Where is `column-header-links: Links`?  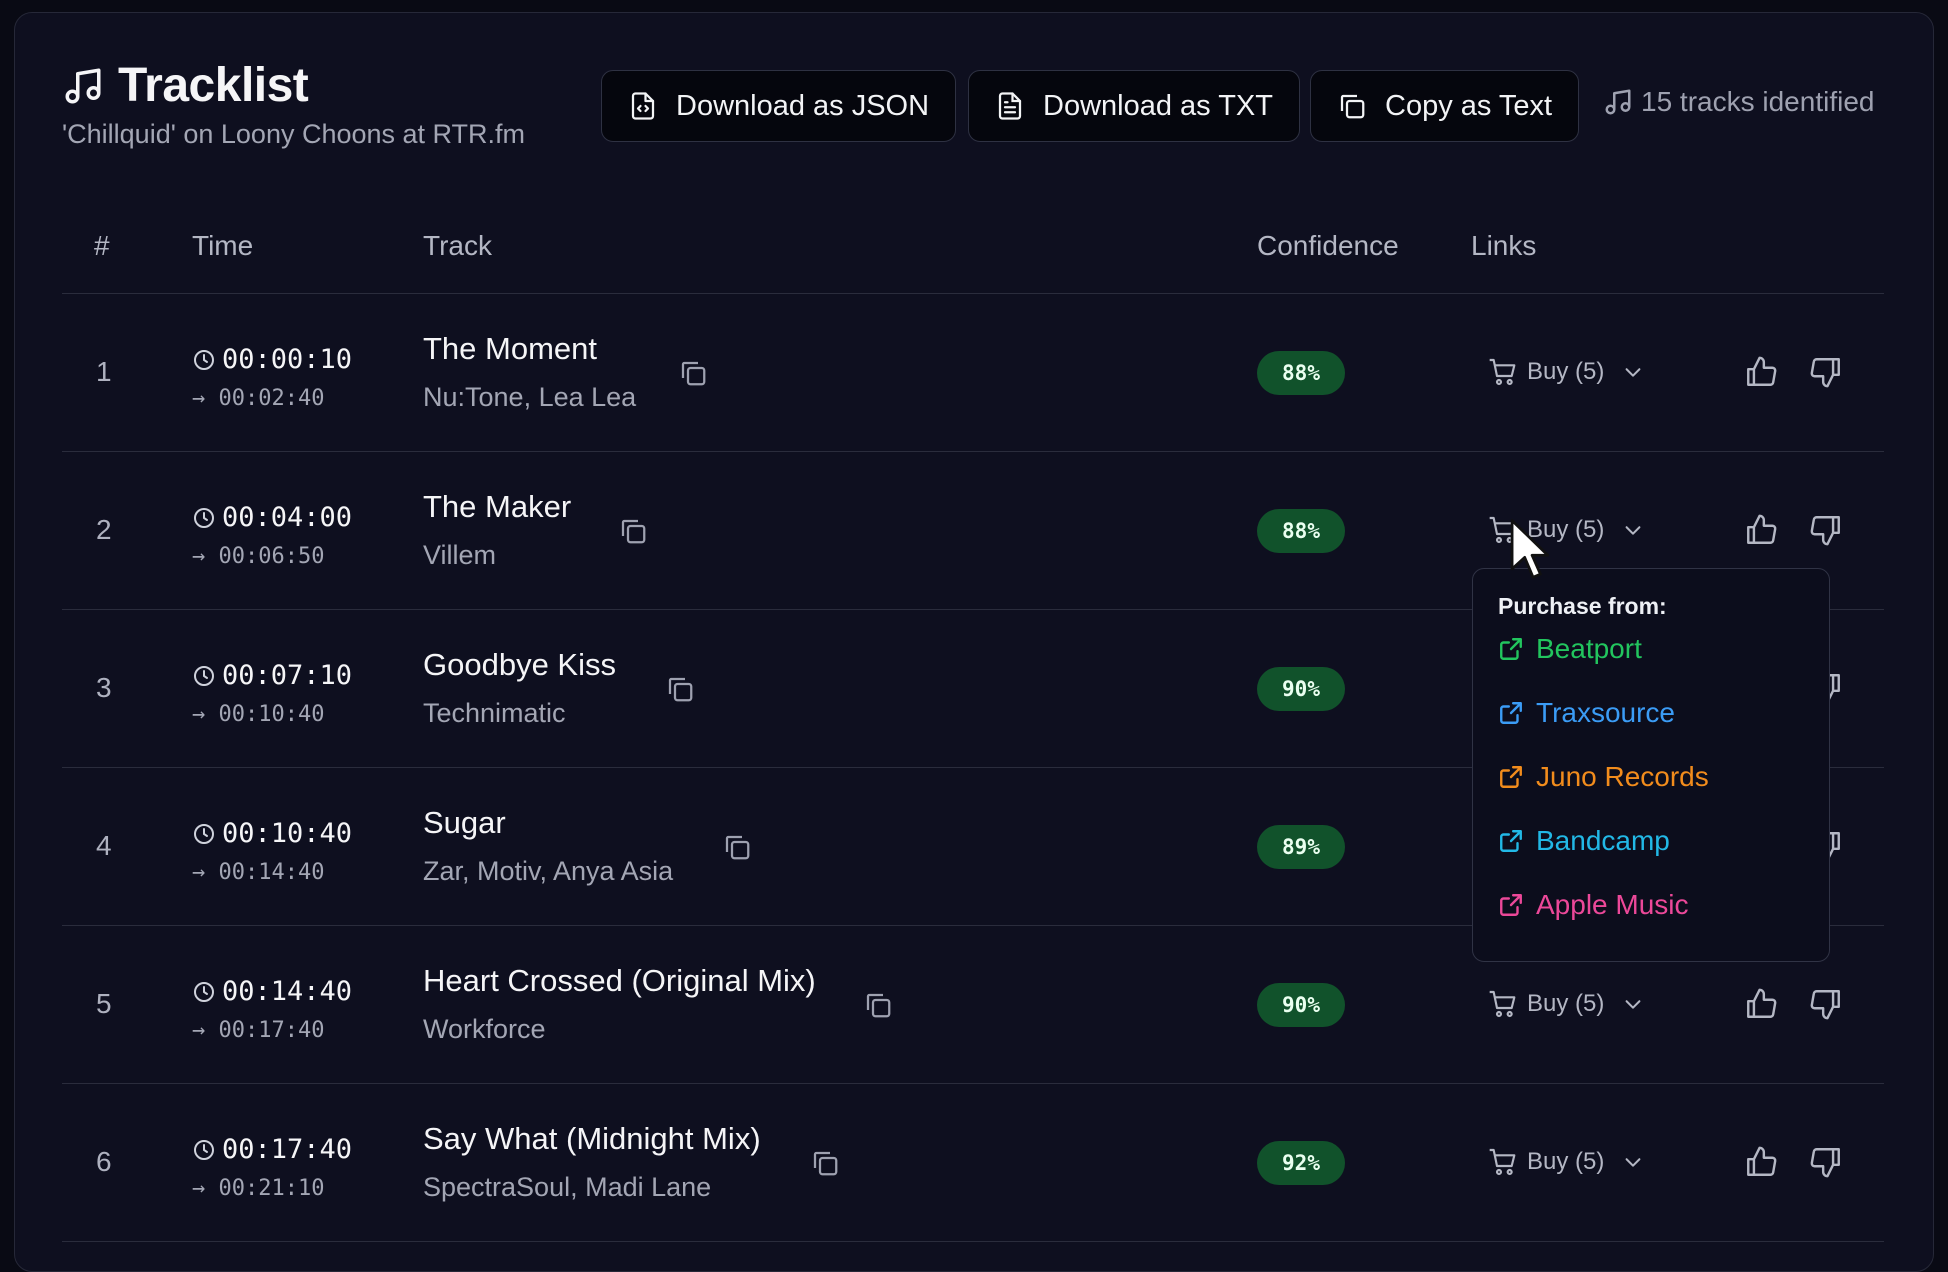
column-header-links: Links is located at coordinates (1504, 245).